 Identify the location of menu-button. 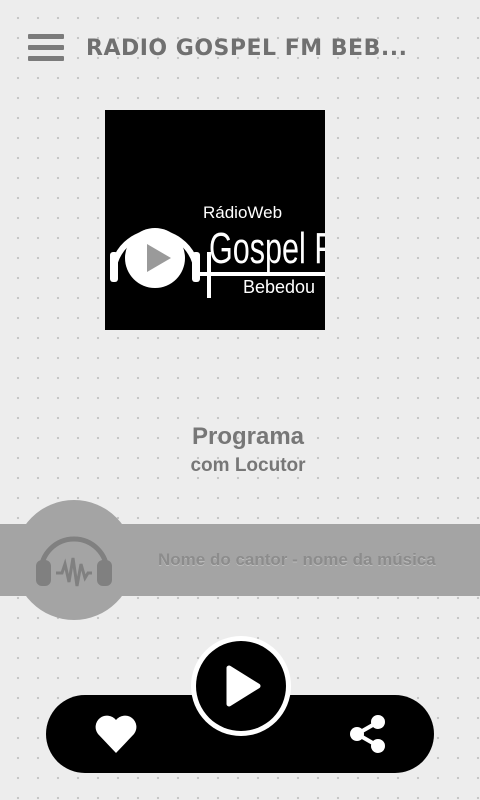
(46, 49).